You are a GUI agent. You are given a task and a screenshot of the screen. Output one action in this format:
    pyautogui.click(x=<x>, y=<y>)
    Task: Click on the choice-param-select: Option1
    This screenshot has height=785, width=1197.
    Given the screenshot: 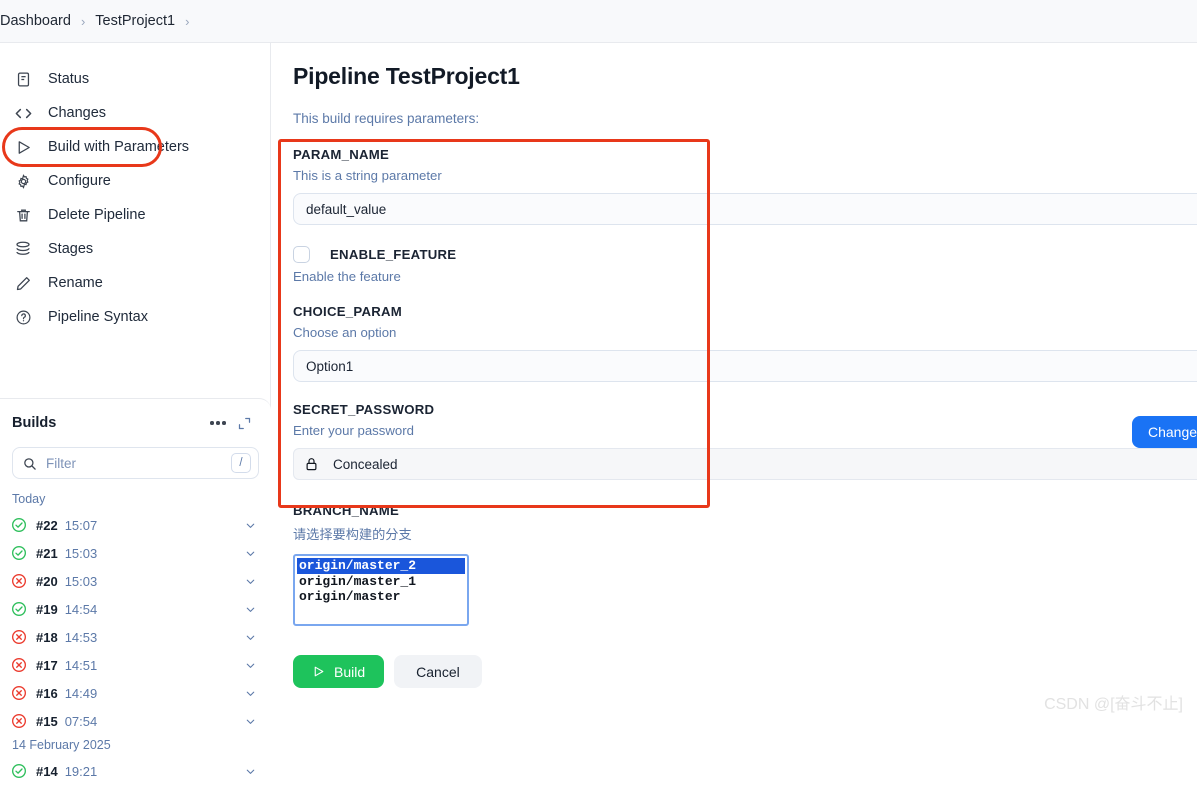 What is the action you would take?
    pyautogui.click(x=745, y=366)
    